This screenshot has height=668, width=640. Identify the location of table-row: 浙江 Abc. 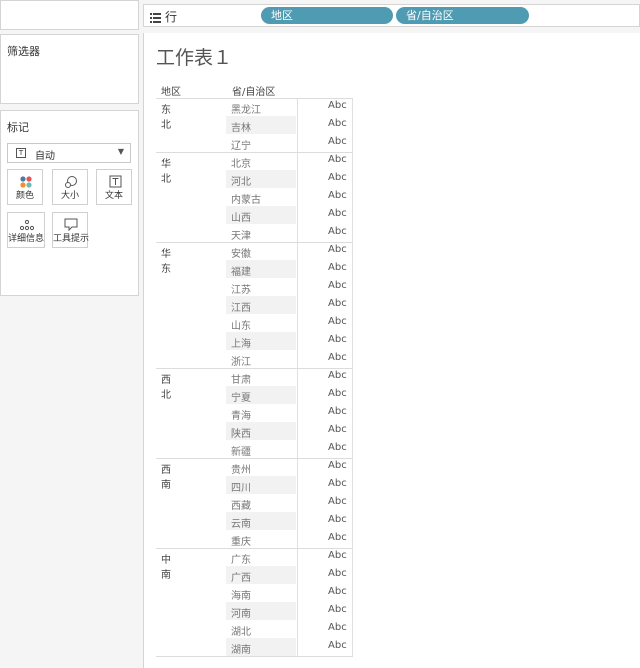
(254, 359).